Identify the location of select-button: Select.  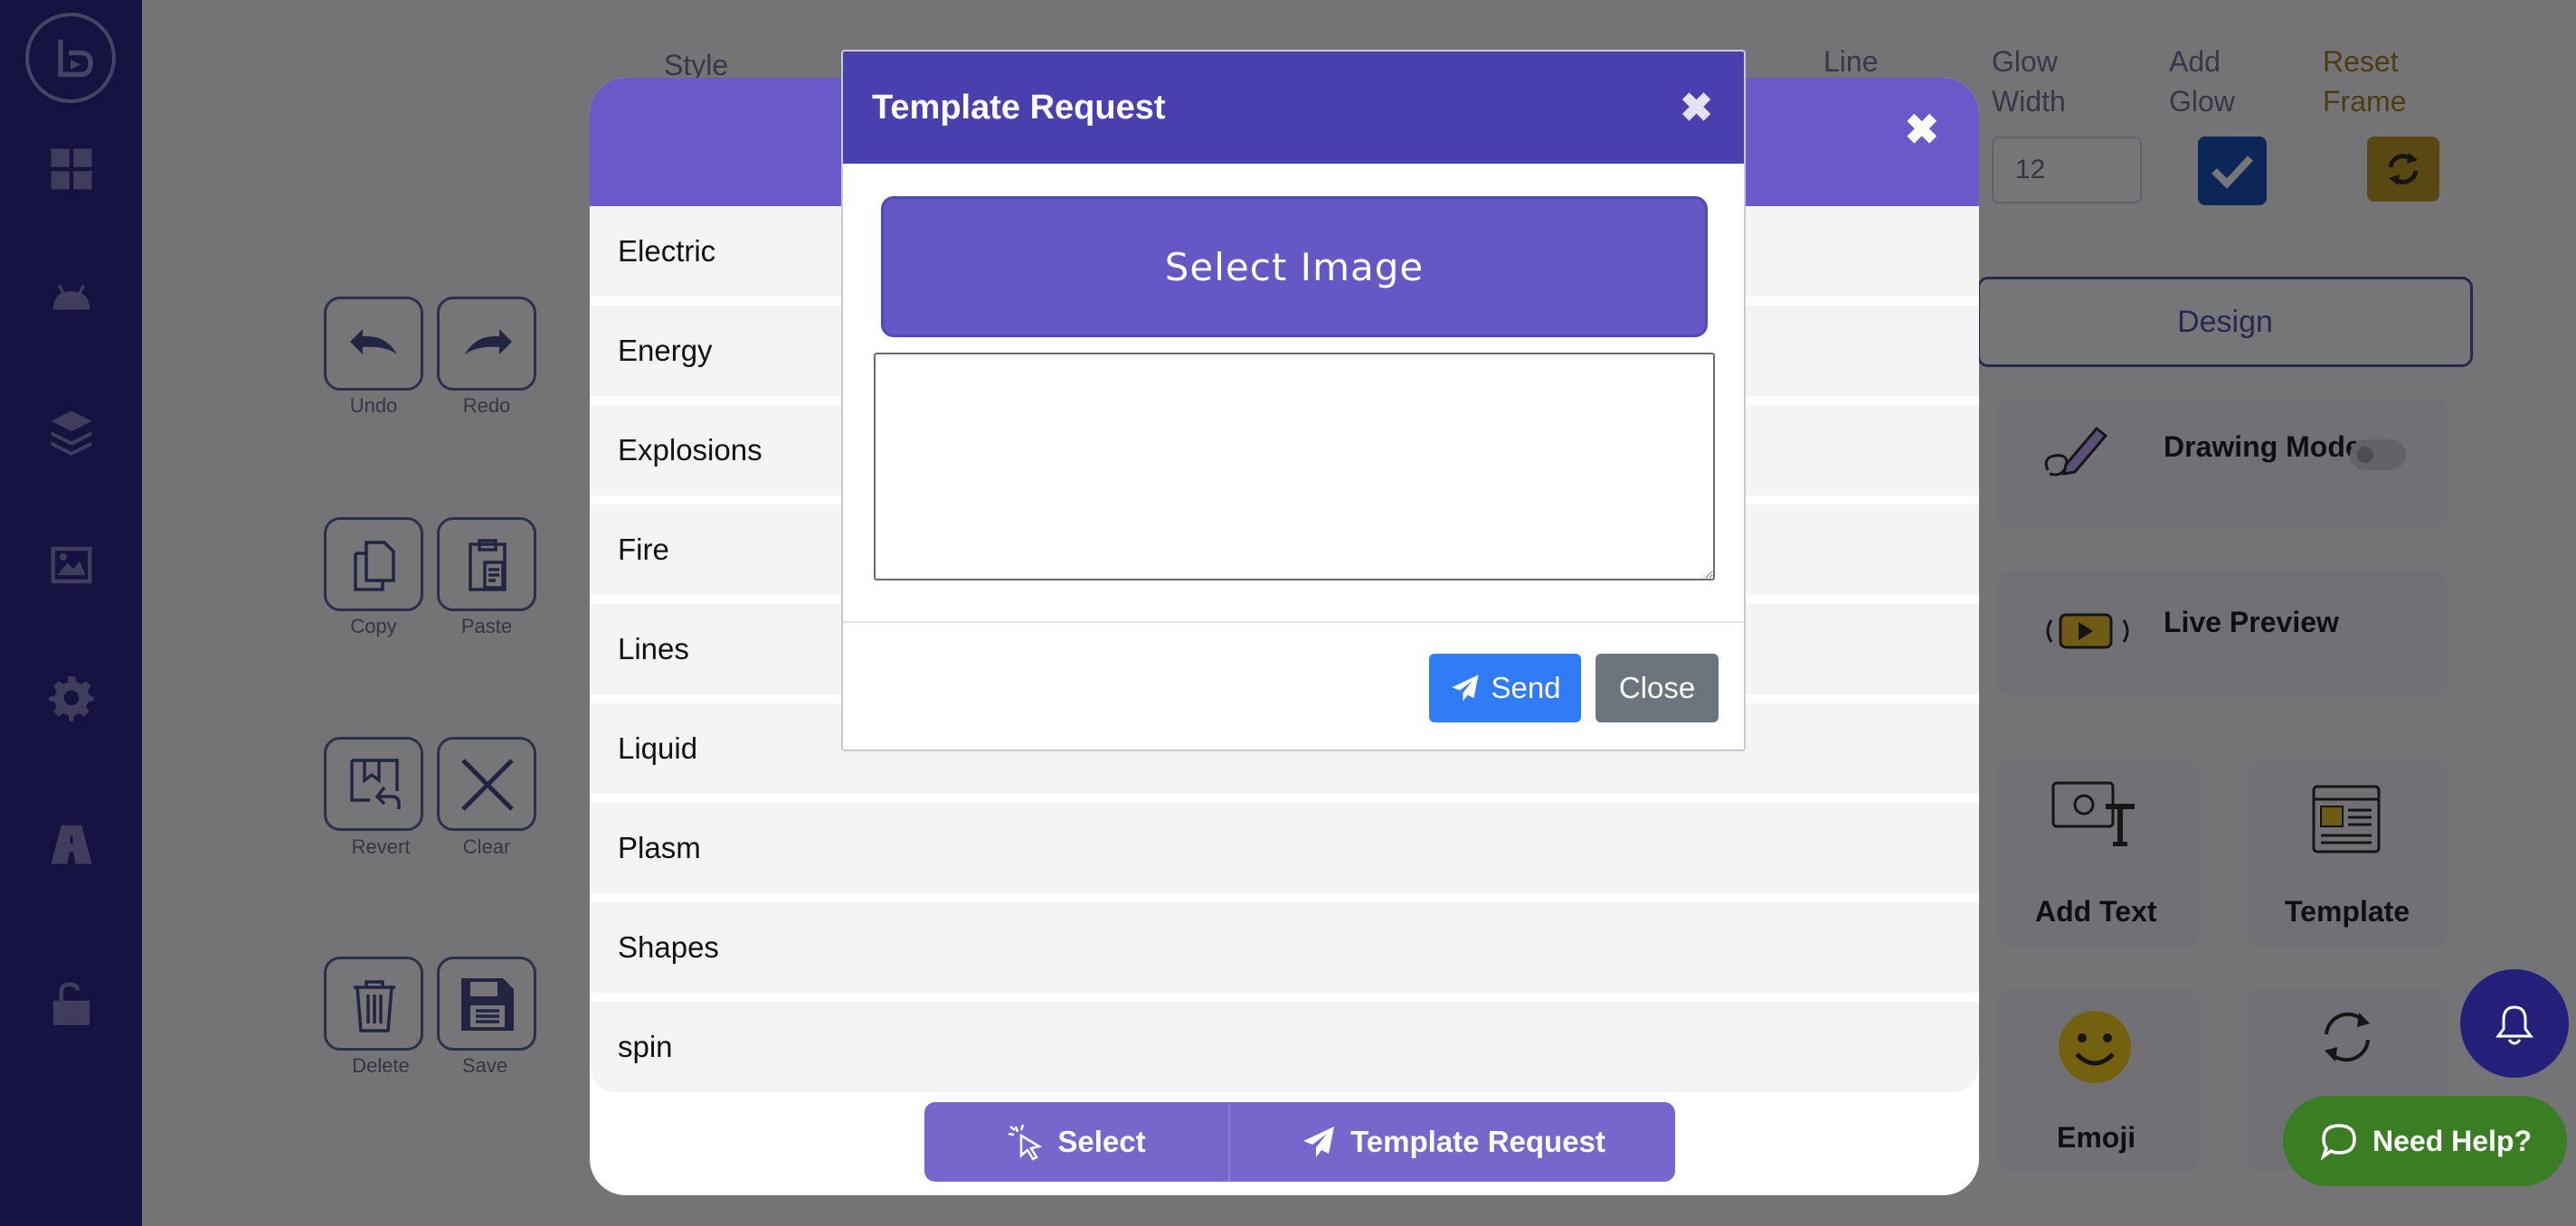
(1076, 1142).